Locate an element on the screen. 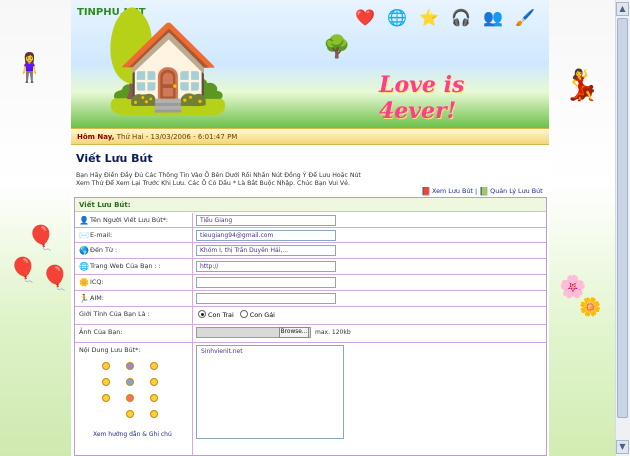  left-decoration: 🧍‍♀️ 🎈 🎈 🎈 is located at coordinates (35, 228).